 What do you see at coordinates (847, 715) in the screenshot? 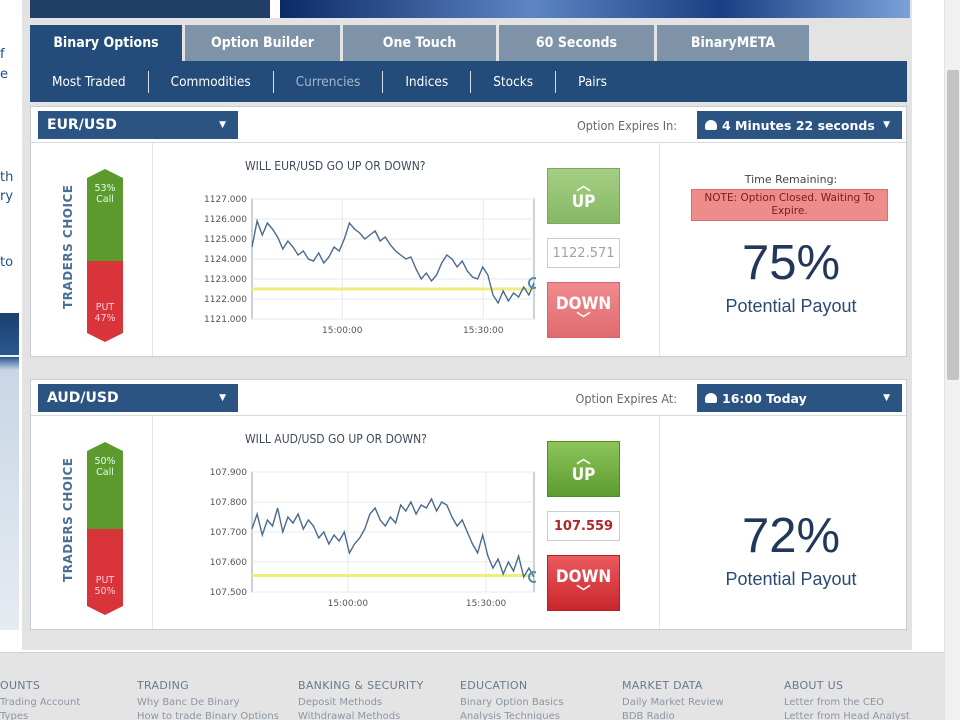
I see `footer-link: Letter from Head Analyst` at bounding box center [847, 715].